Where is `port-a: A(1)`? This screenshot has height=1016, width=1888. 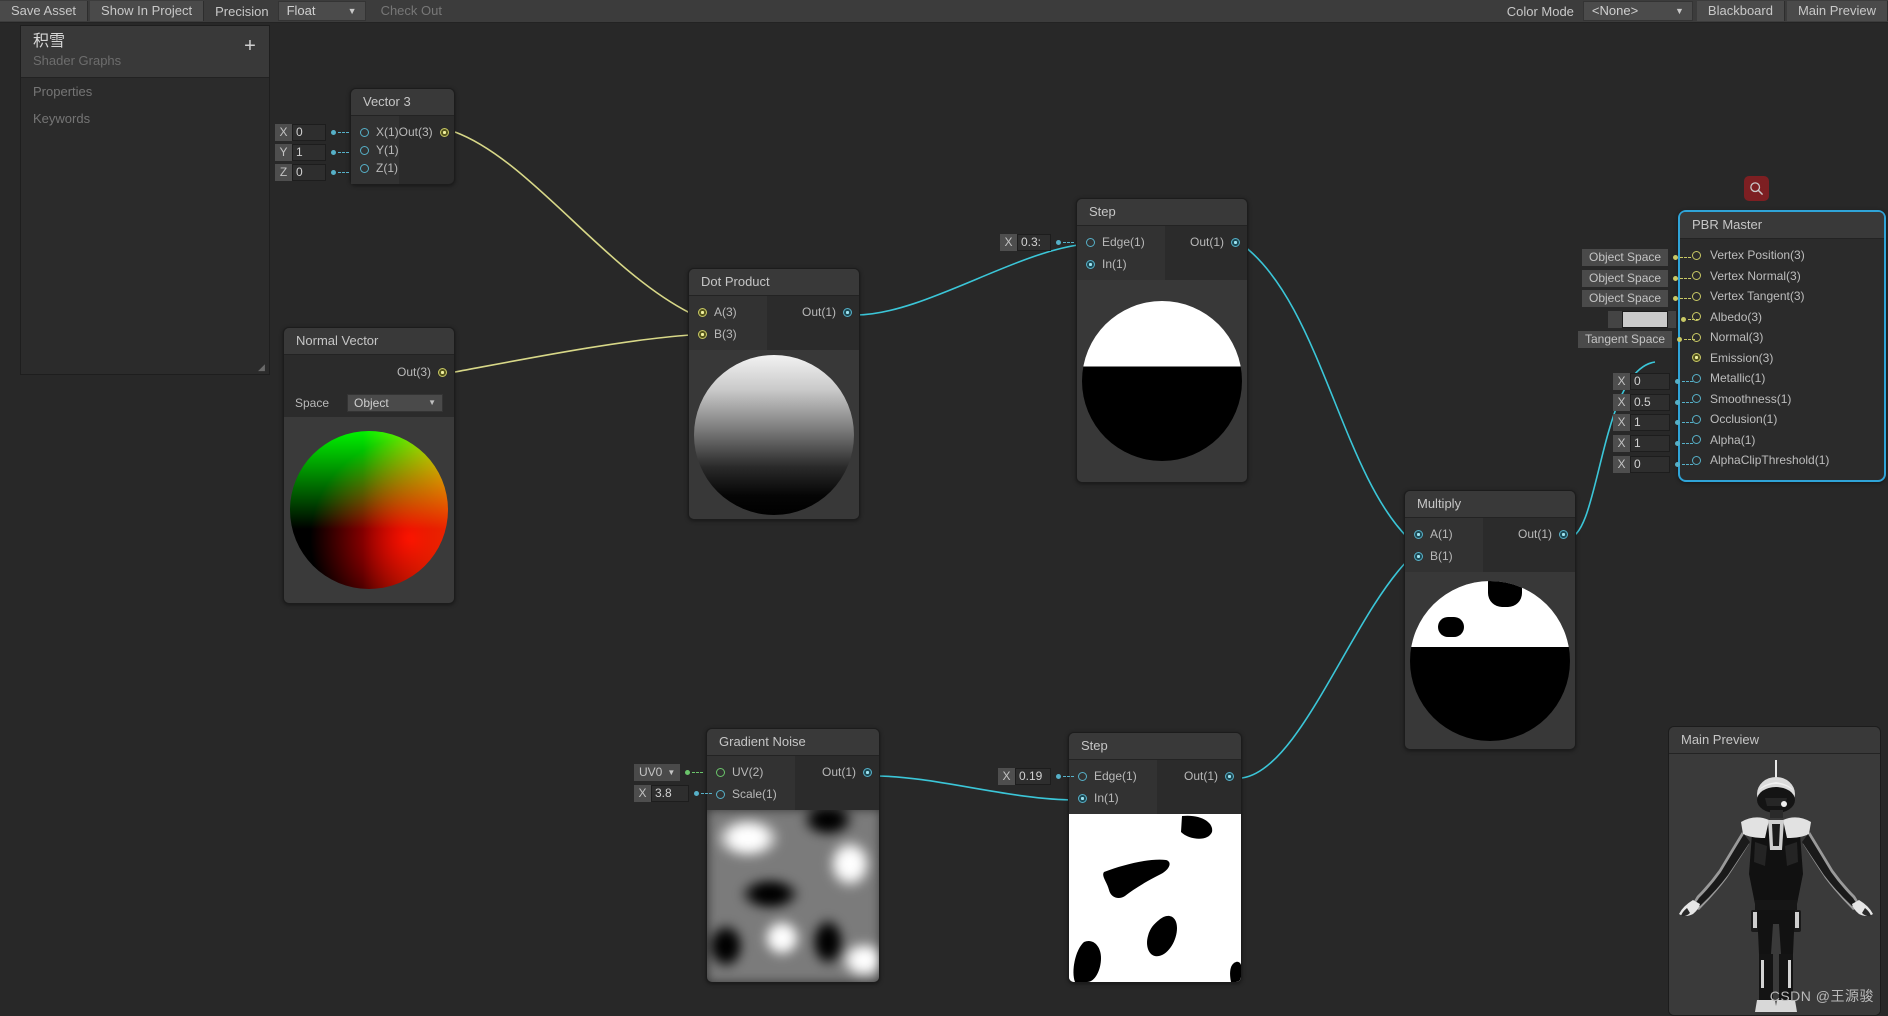
port-a: A(1) is located at coordinates (1448, 534).